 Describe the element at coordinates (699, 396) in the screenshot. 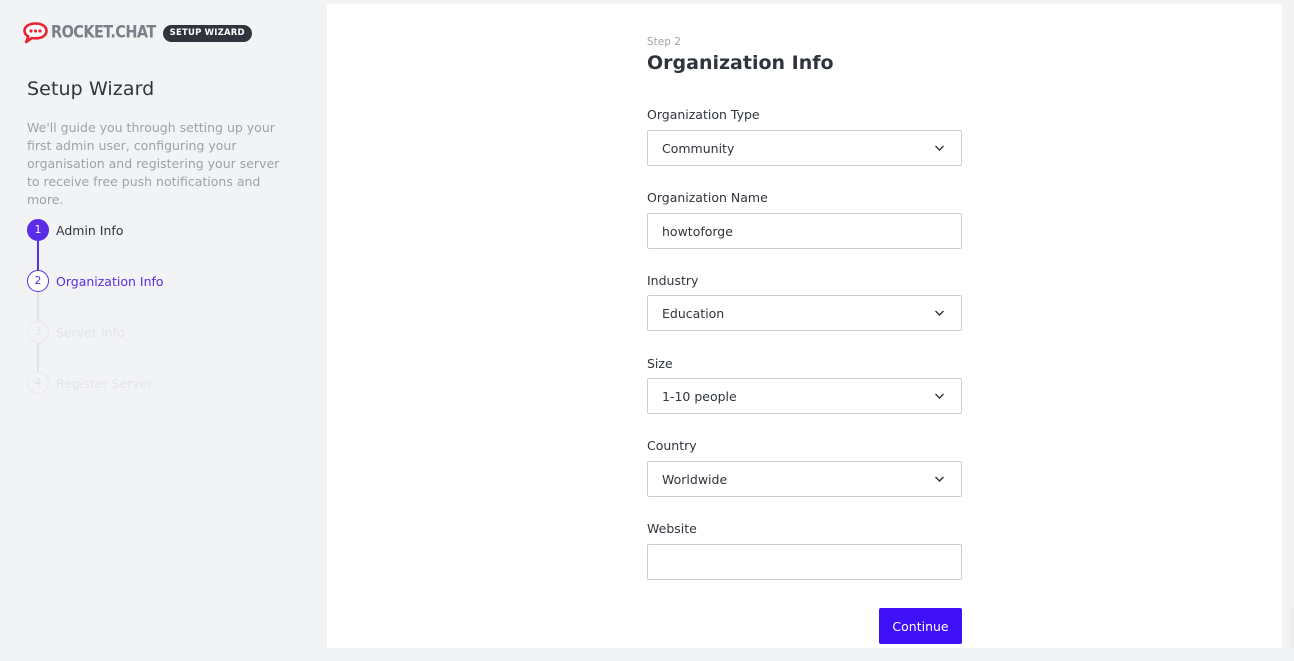

I see `size-value: 1-10 people` at that location.